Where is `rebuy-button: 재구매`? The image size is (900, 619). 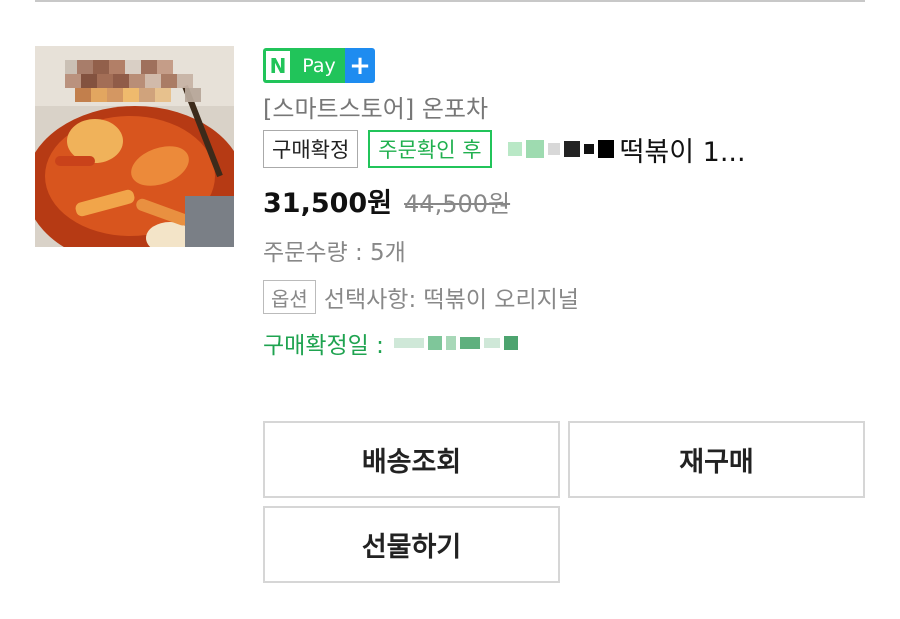 rebuy-button: 재구매 is located at coordinates (716, 459).